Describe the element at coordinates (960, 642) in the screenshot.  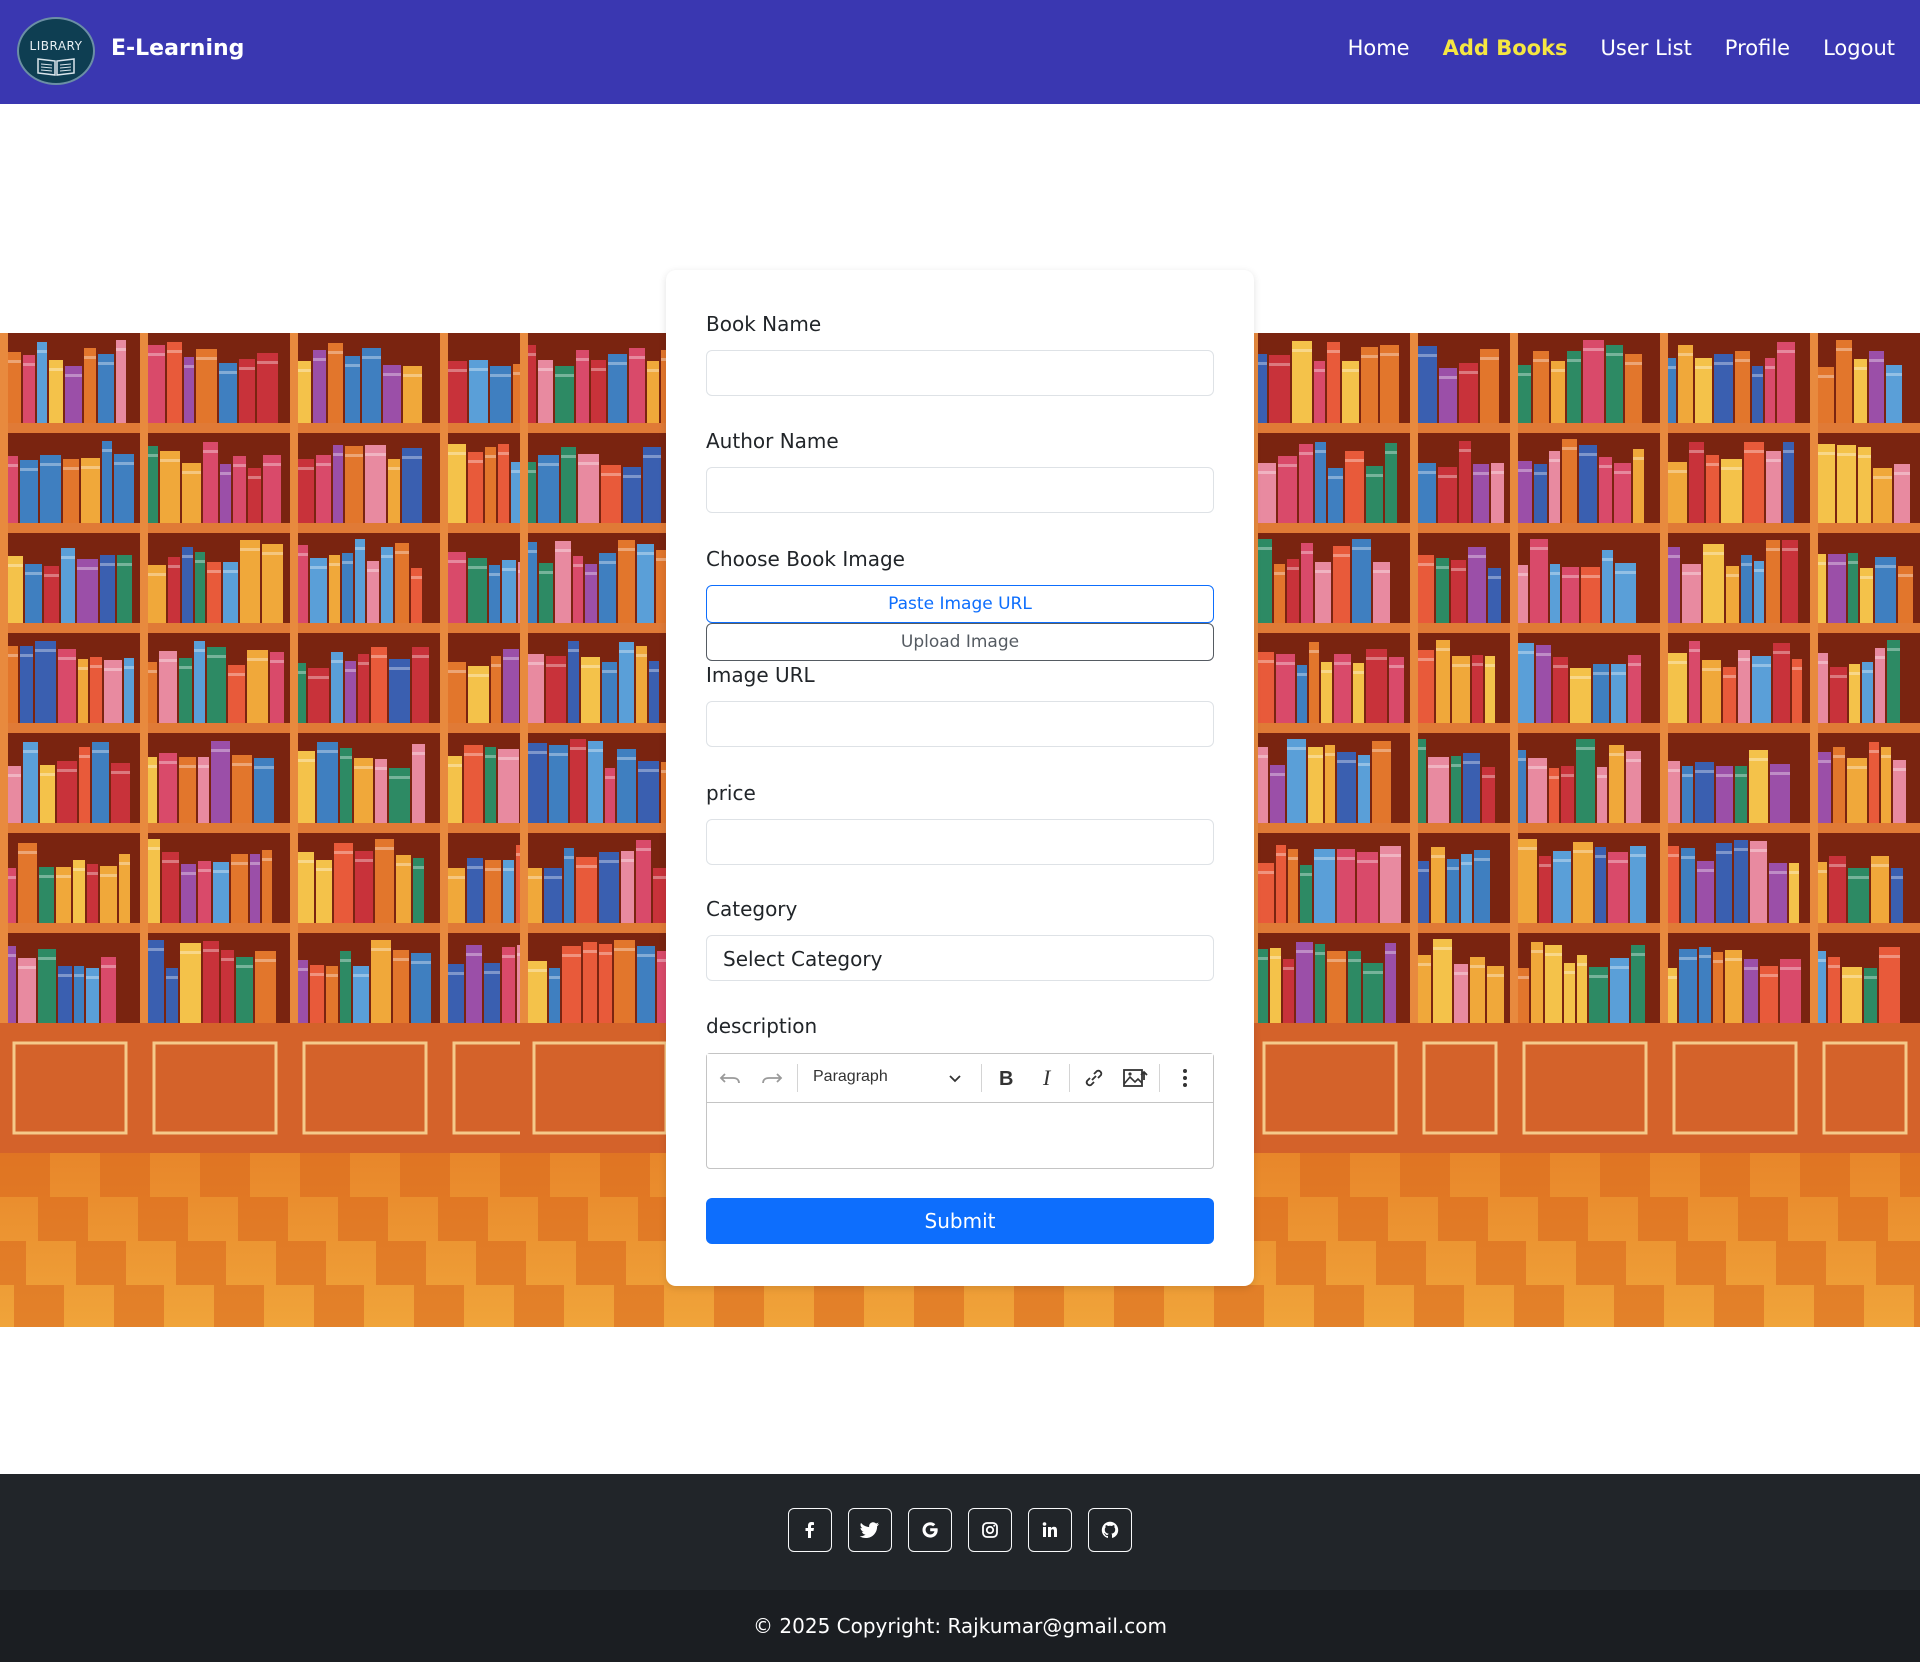
I see `upload-image-button: Upload Image` at that location.